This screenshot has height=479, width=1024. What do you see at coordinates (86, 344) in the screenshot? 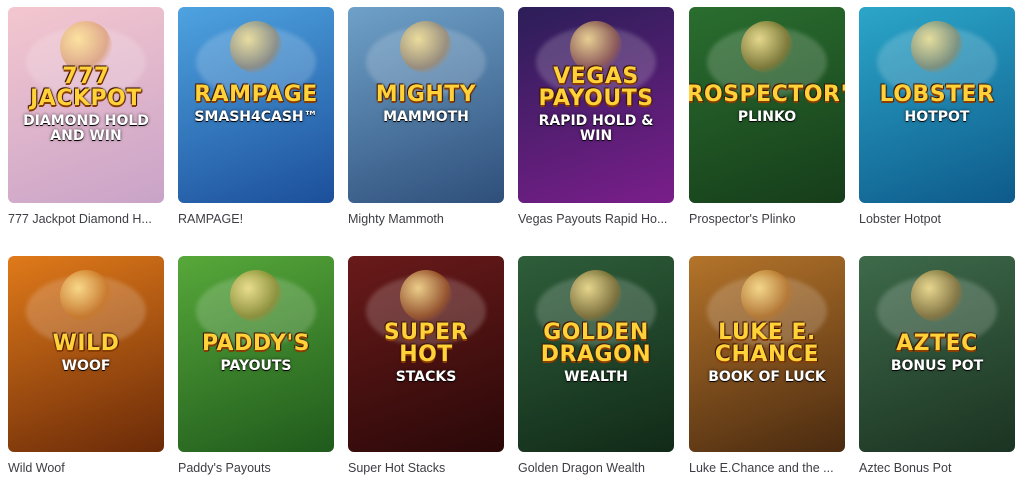
I see `game-logo-main: WILD` at bounding box center [86, 344].